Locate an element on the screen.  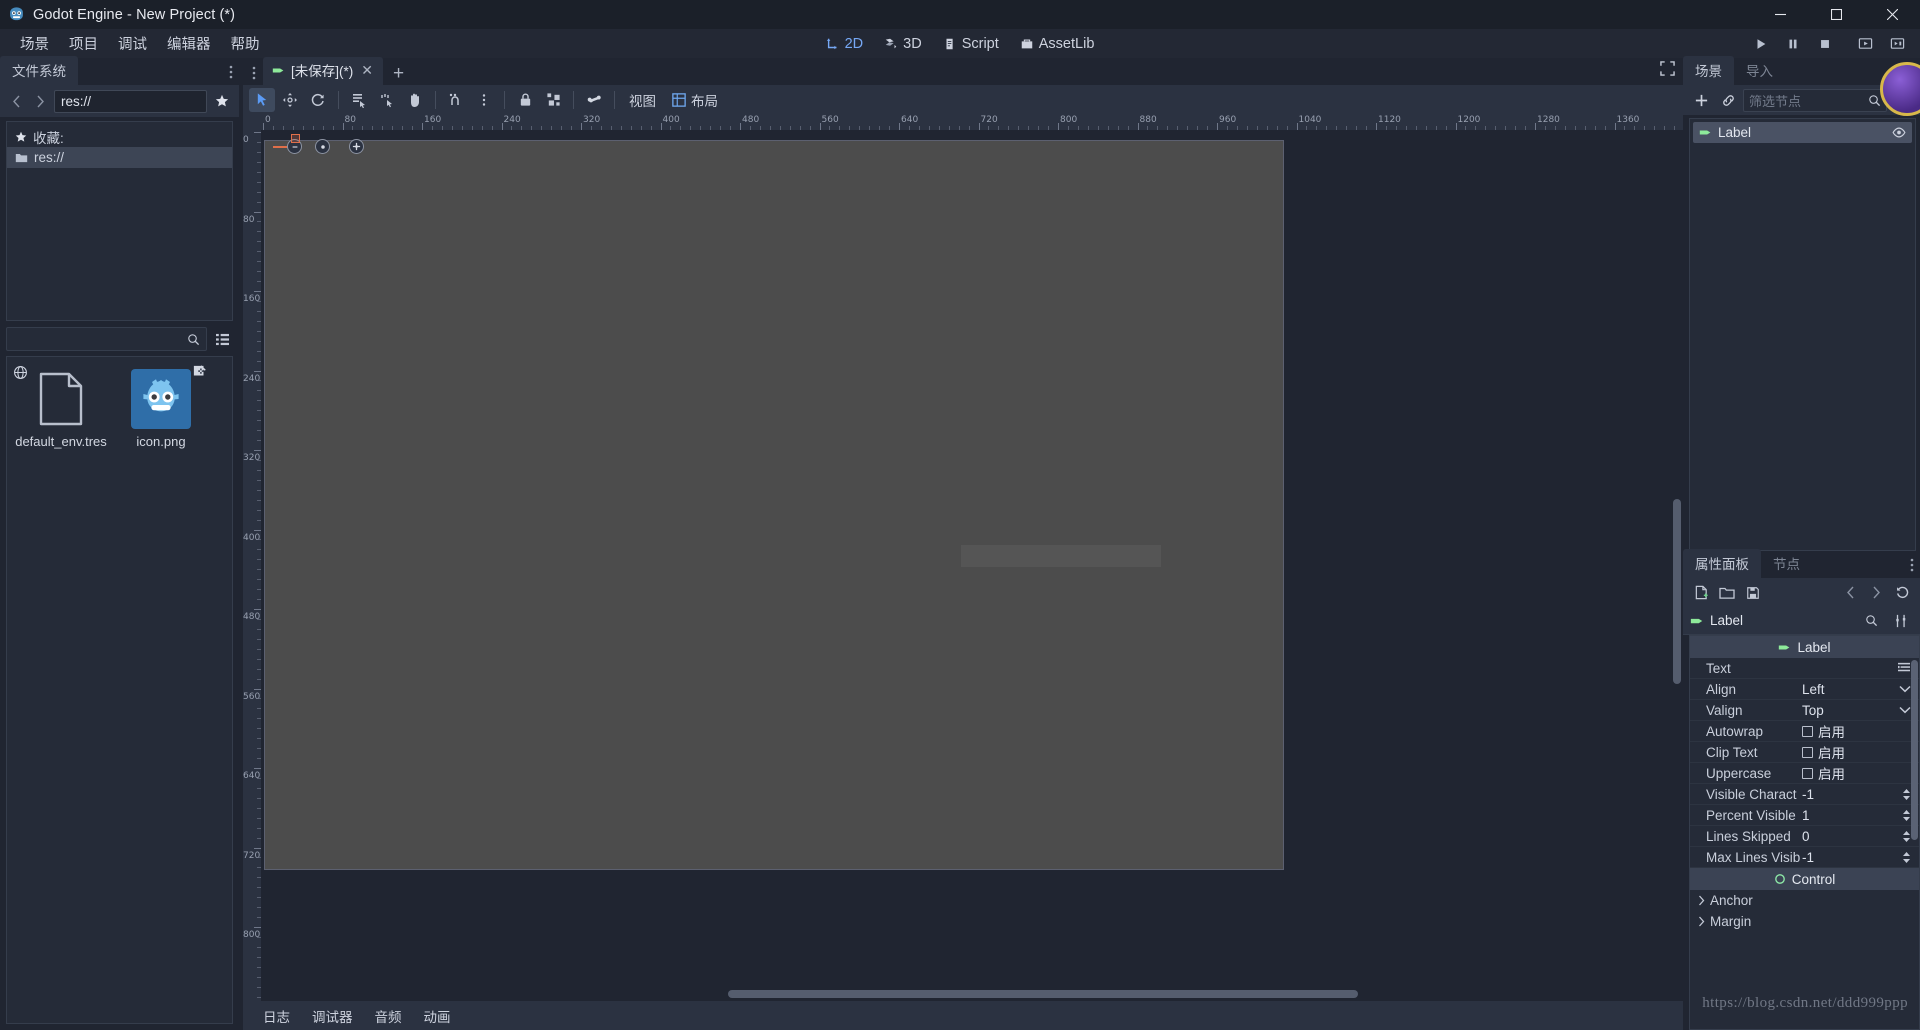
section-margin: Margin is located at coordinates (1804, 921).